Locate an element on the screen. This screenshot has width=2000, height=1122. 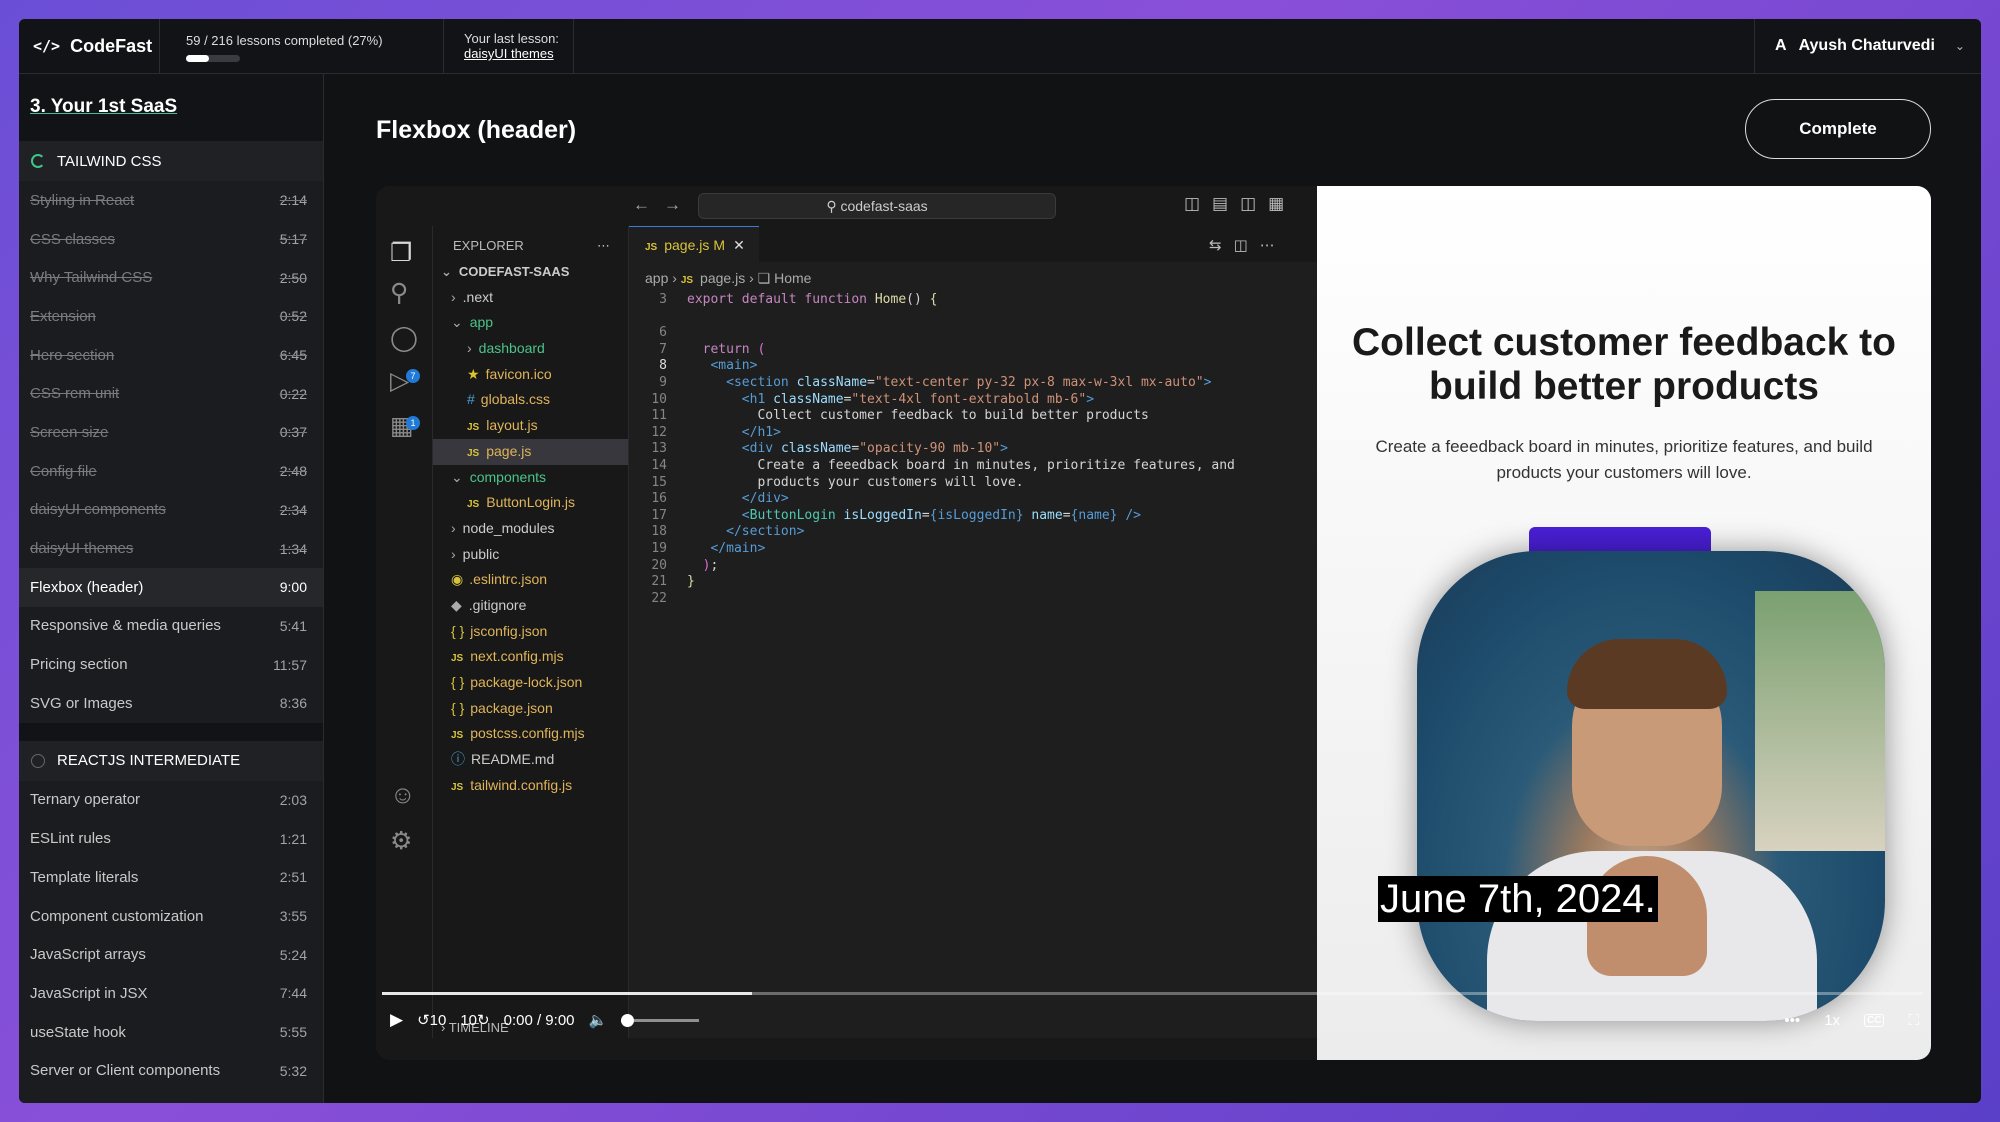
video-controls: ▶ ↺10 10↻ 0:00 / 9:00 🔈 ••• 1x CC ⛶ is located at coordinates (1153, 1020).